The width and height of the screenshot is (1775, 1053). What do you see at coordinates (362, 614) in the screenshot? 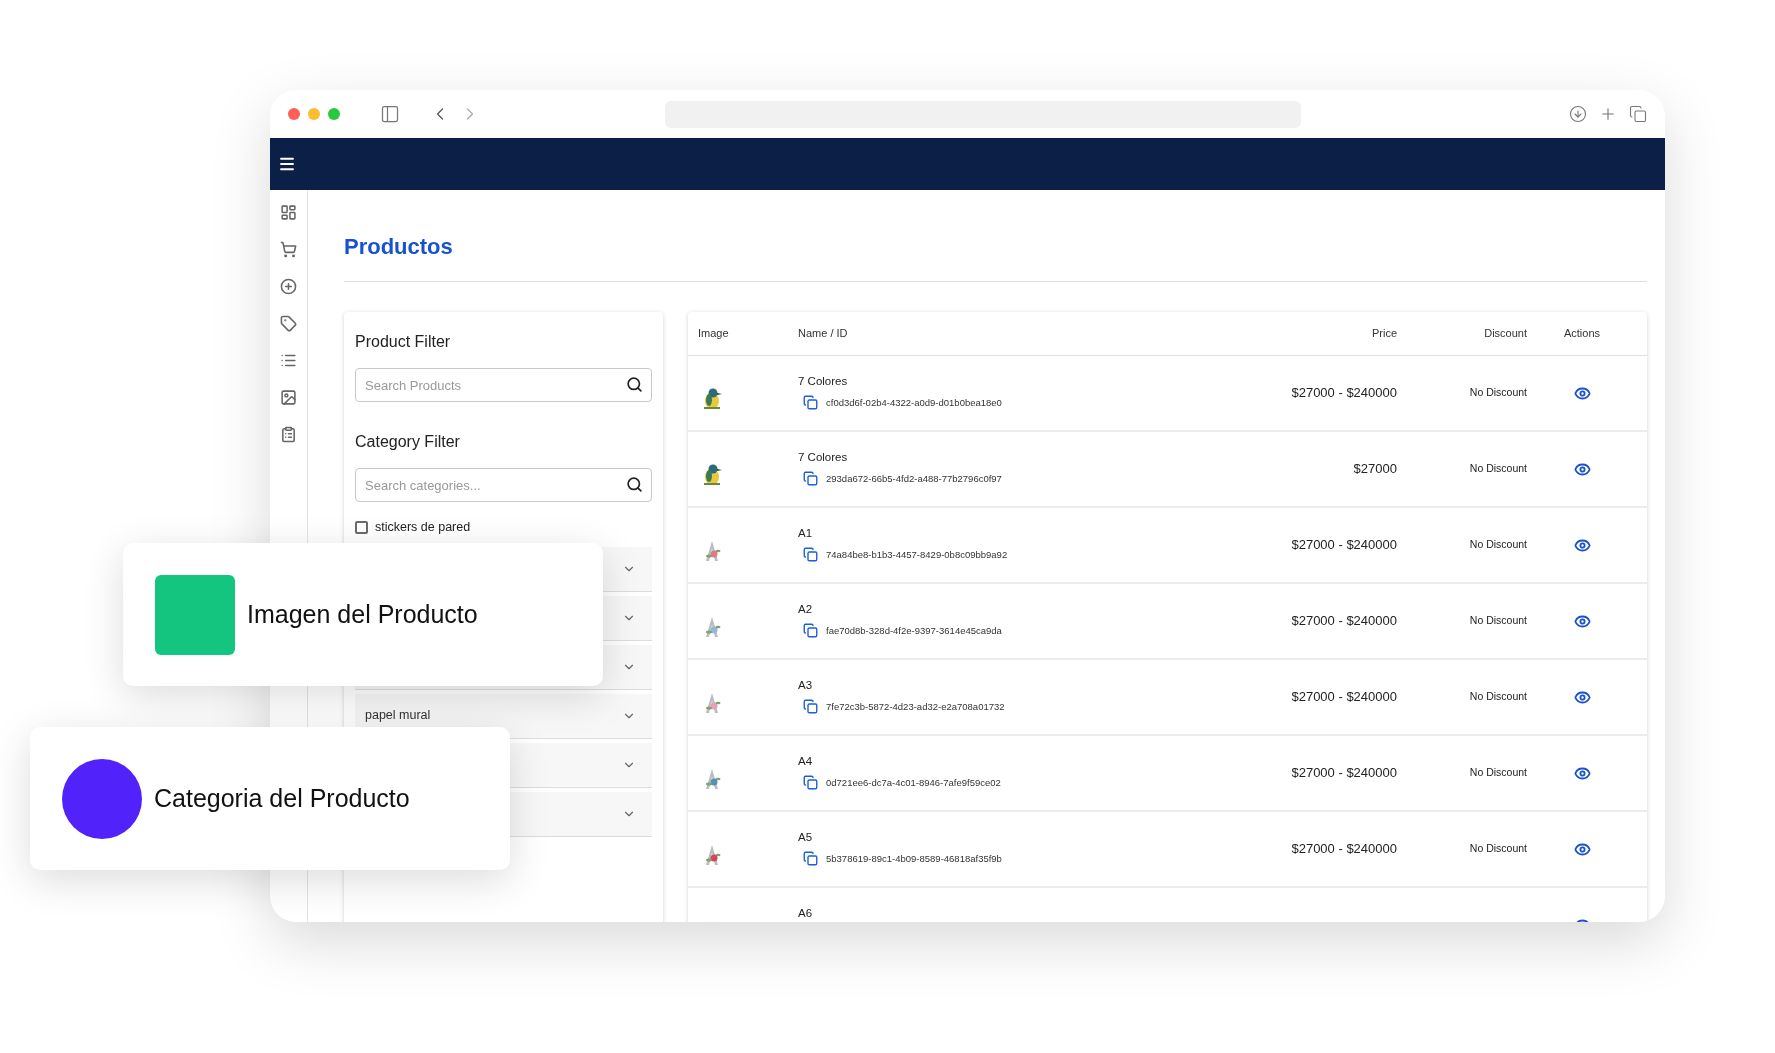
I see `callout-label: Imagen del Producto` at bounding box center [362, 614].